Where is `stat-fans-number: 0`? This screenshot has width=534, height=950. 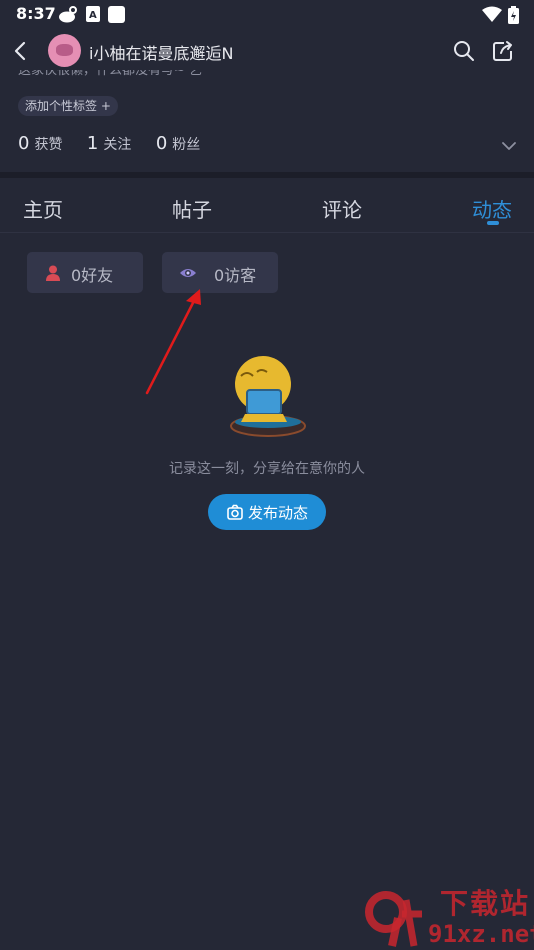
stat-fans-number: 0 is located at coordinates (161, 143).